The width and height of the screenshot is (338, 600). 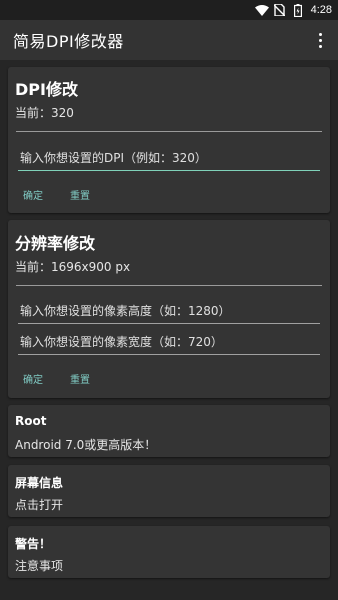 I want to click on battery-icon, so click(x=298, y=10).